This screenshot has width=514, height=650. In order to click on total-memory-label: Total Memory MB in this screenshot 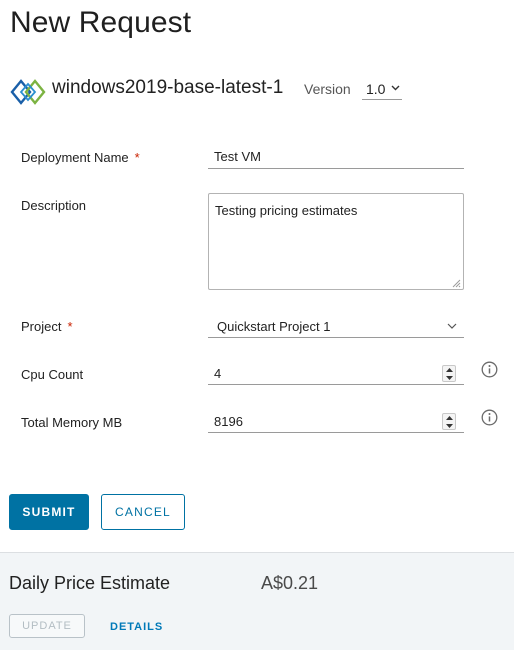, I will do `click(72, 422)`.